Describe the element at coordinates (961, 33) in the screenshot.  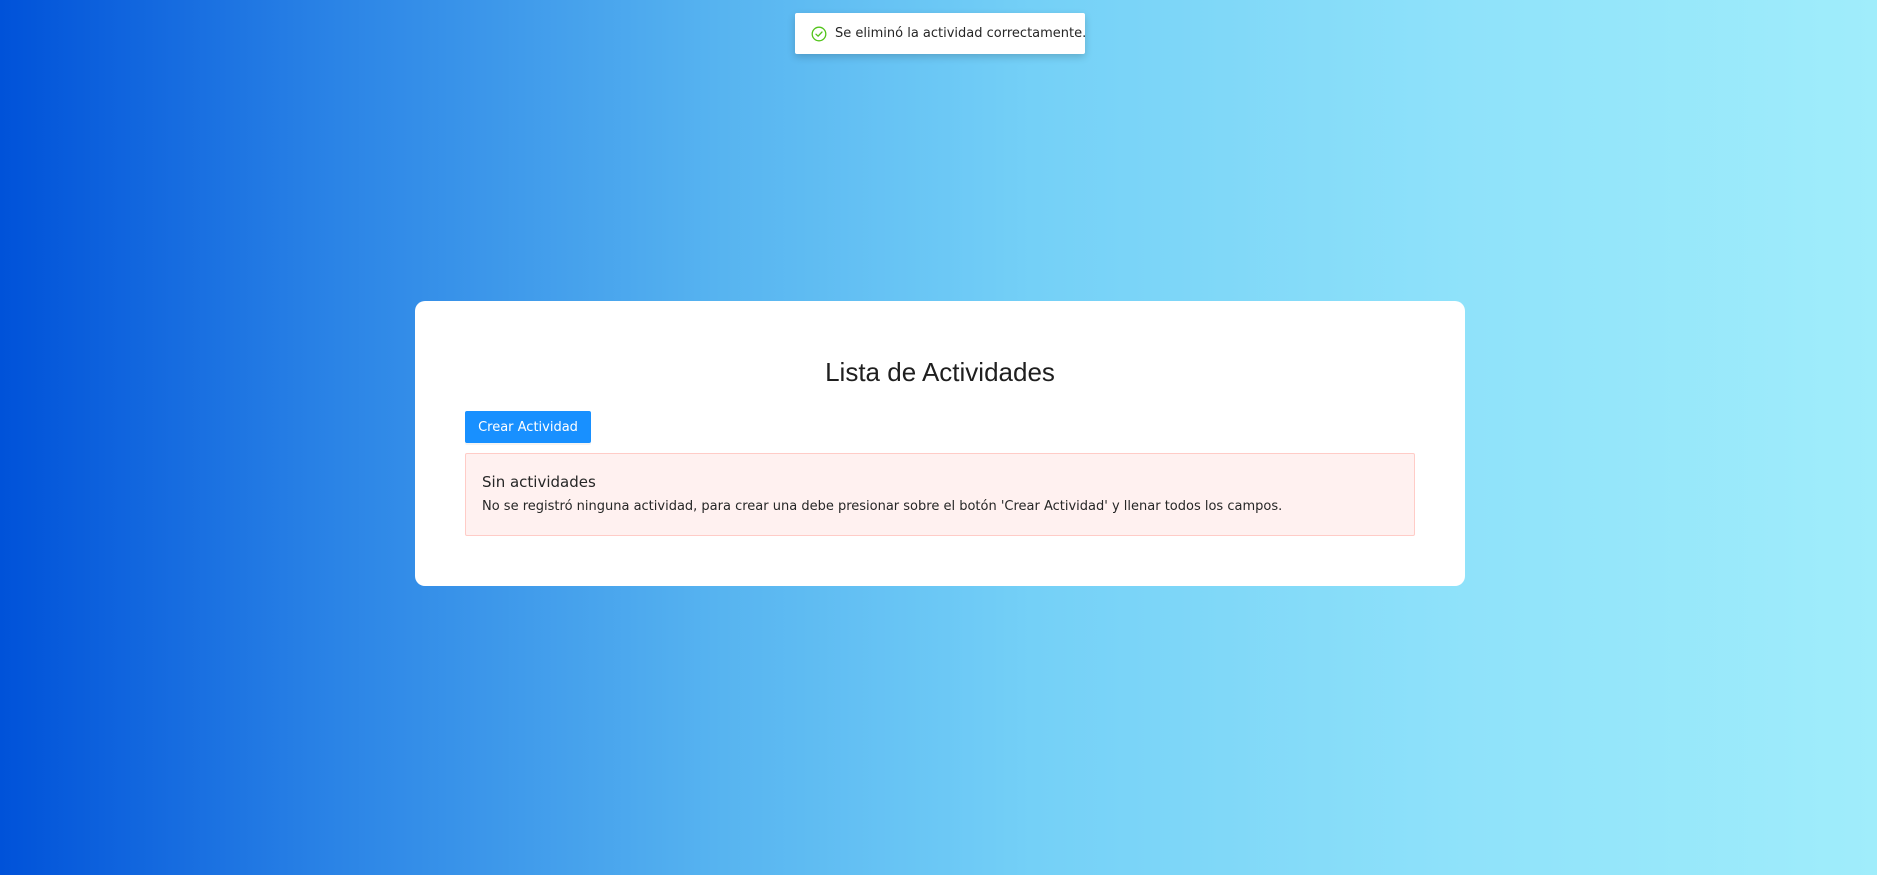
I see `toast-message: Se eliminó la actividad correctamente.` at that location.